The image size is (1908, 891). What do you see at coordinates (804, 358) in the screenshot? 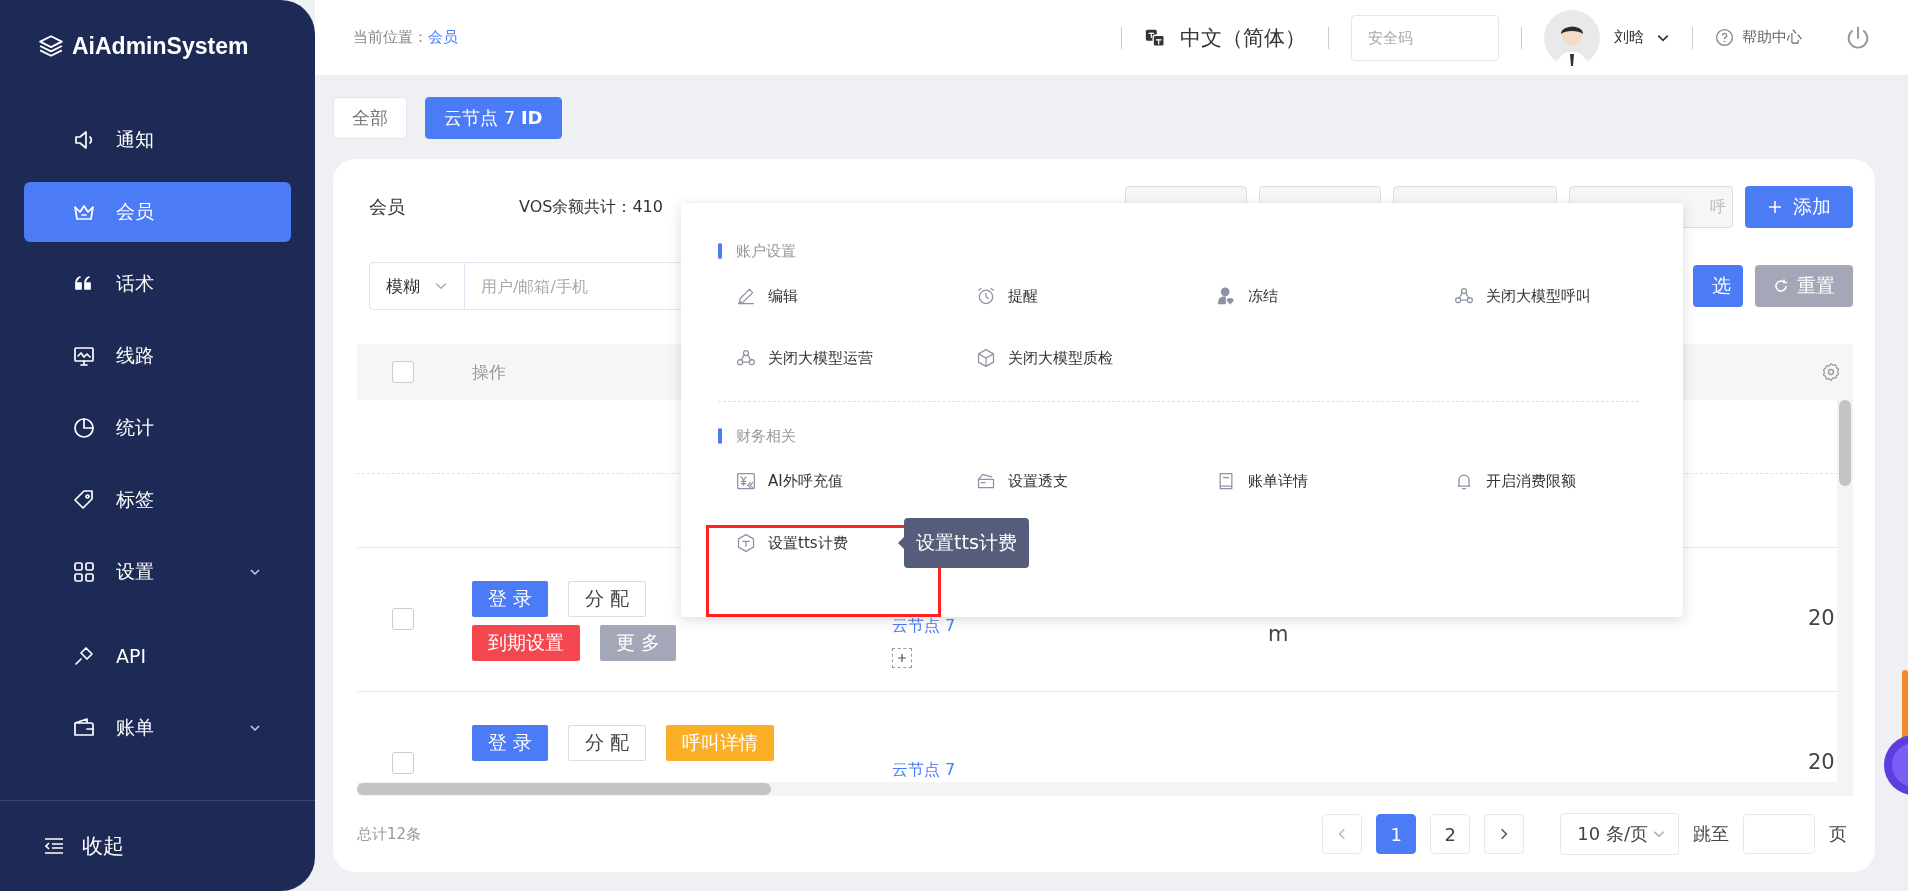
I see `menu-item: 关闭大模型运营` at bounding box center [804, 358].